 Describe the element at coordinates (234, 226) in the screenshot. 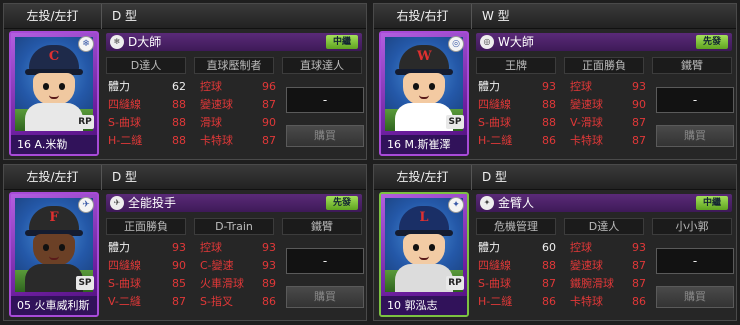

I see `ability-slot: D-Train` at that location.